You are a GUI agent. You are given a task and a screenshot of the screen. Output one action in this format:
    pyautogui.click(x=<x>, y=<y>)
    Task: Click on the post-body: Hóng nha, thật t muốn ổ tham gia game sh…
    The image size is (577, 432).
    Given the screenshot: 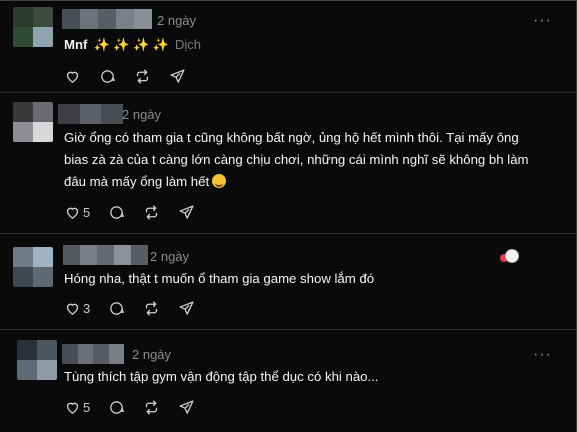 What is the action you would take?
    pyautogui.click(x=219, y=278)
    